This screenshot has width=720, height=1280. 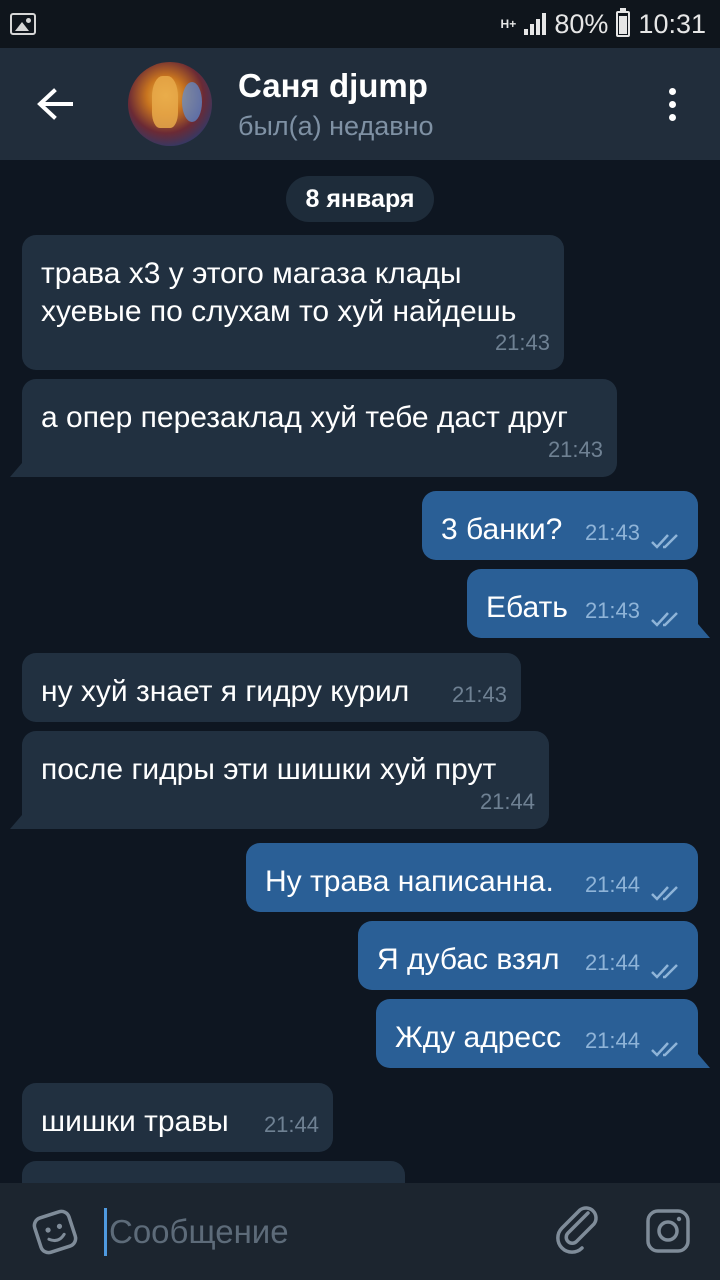 I want to click on signal-strength-icon, so click(x=535, y=24).